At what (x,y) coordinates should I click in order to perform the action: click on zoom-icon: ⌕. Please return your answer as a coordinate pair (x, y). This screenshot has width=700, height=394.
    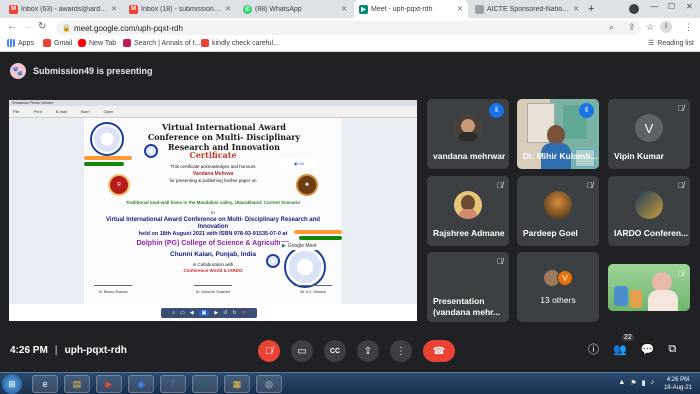
    Looking at the image, I should click on (173, 313).